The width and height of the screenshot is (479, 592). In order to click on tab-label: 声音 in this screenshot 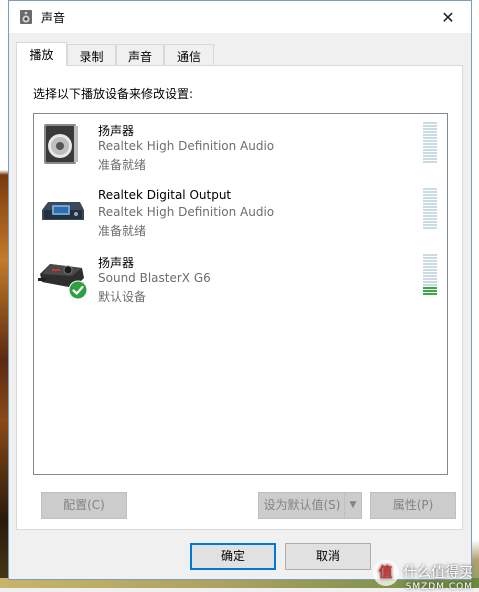, I will do `click(139, 57)`.